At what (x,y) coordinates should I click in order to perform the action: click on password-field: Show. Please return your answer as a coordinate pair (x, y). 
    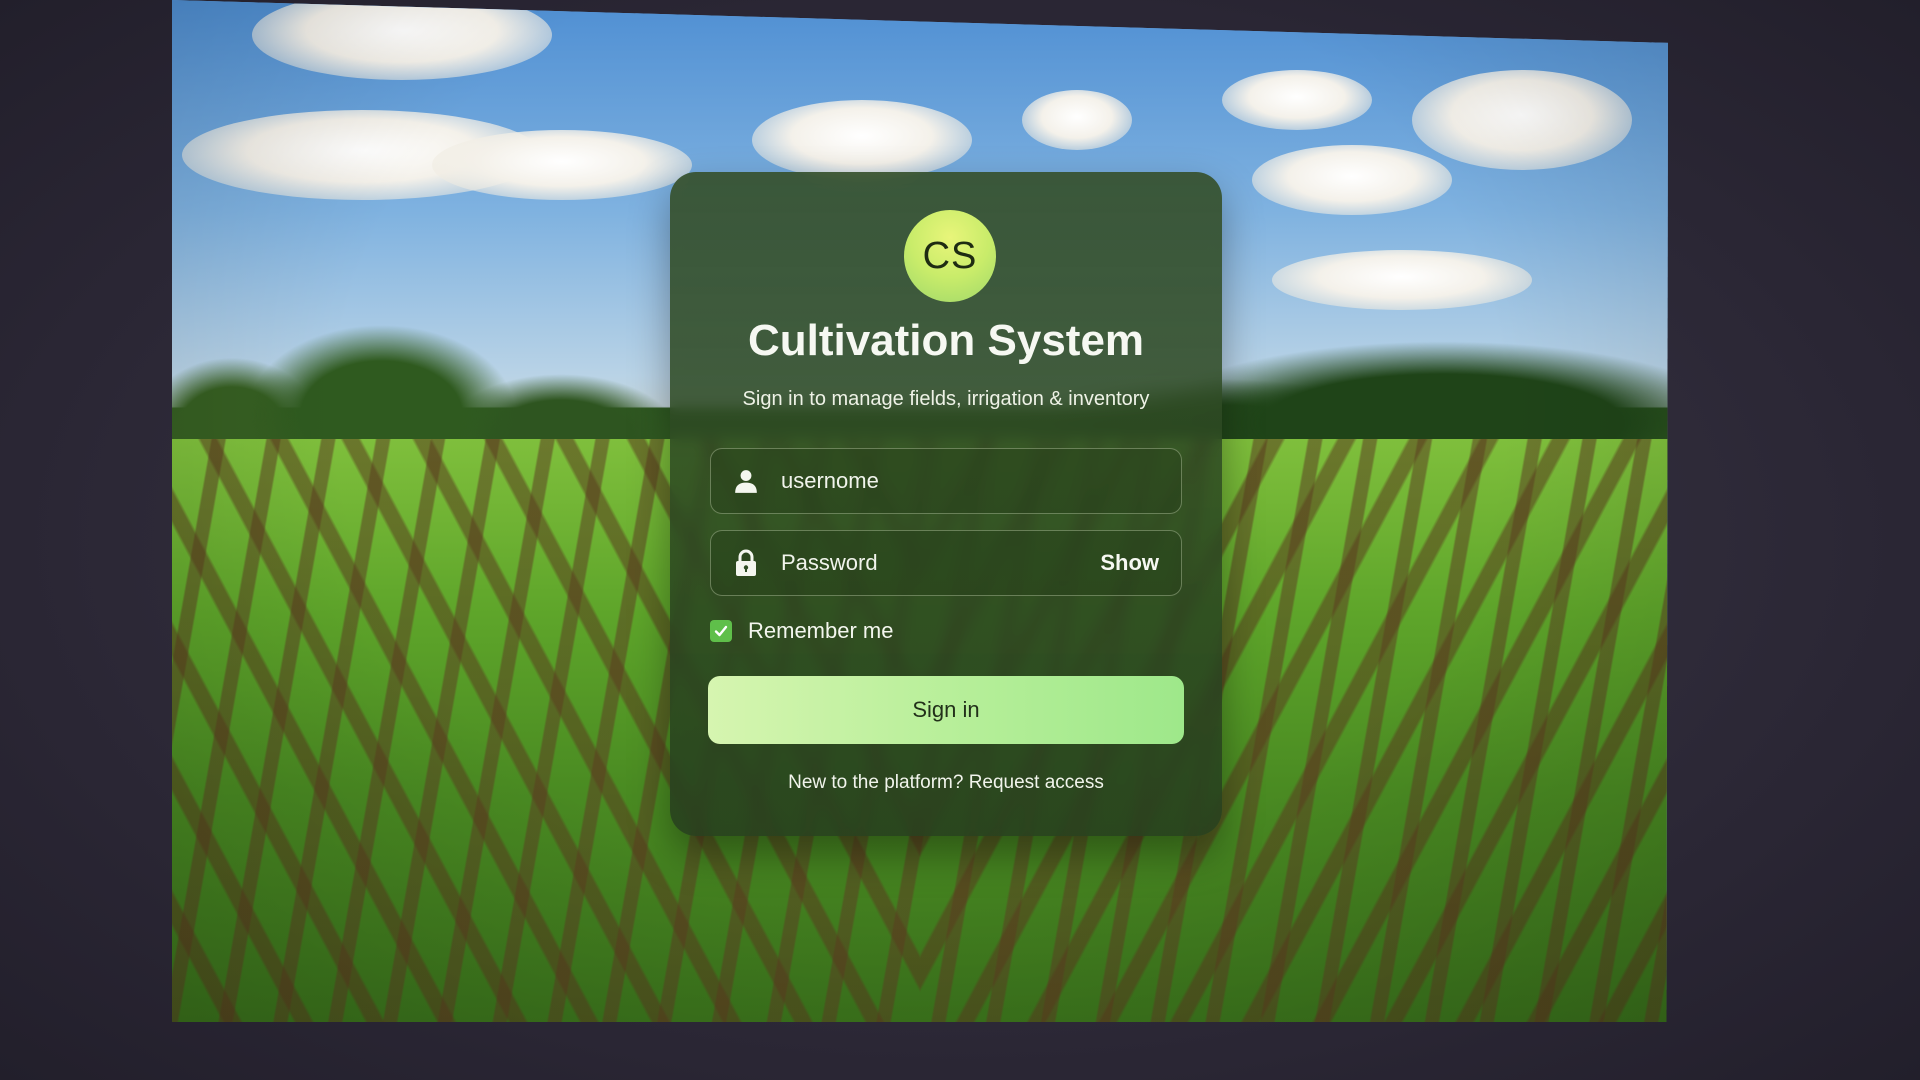
    Looking at the image, I should click on (946, 563).